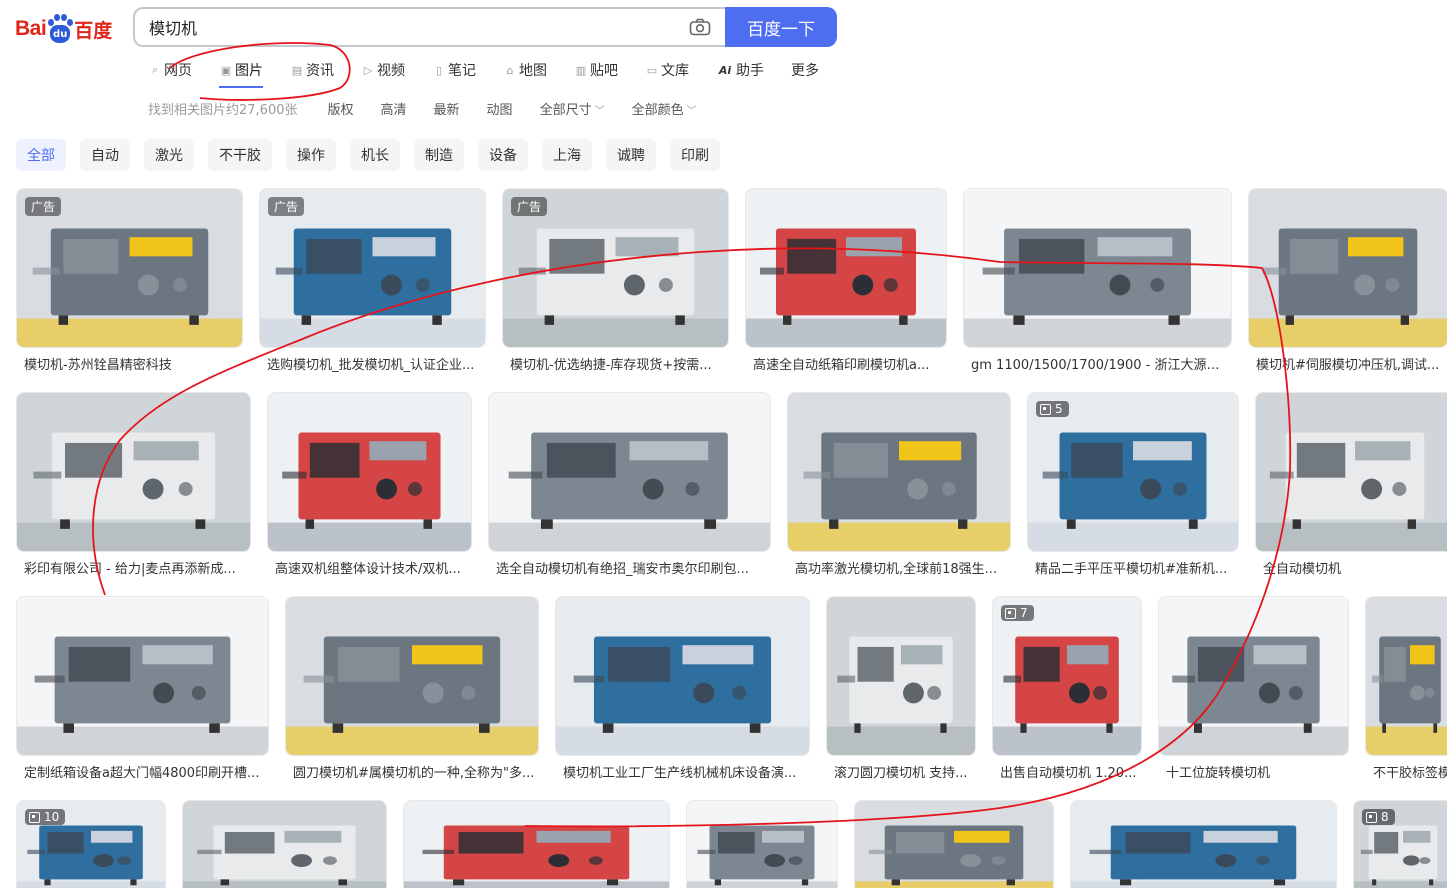 The width and height of the screenshot is (1447, 888). I want to click on tab-4: ▯ 笔记, so click(454, 70).